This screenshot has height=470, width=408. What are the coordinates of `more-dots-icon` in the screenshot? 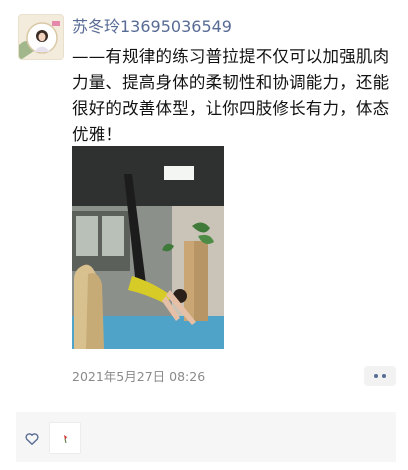 It's located at (376, 376).